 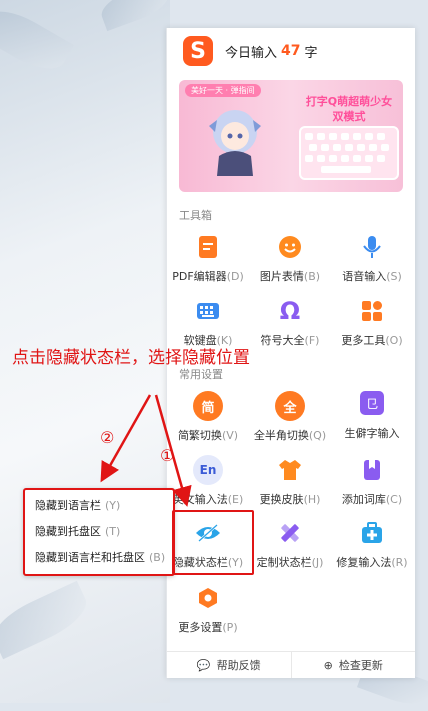 I want to click on setting-rare-char-input: 㔾 生僻字输入, so click(x=372, y=416).